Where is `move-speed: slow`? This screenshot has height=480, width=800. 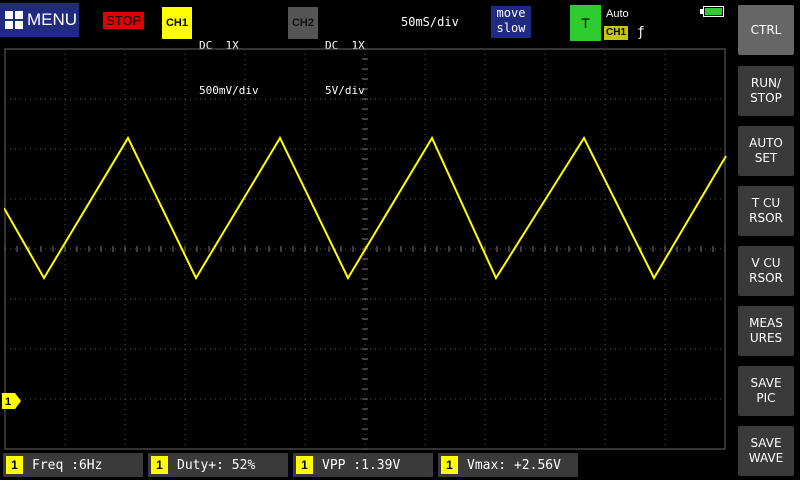 move-speed: slow is located at coordinates (511, 28).